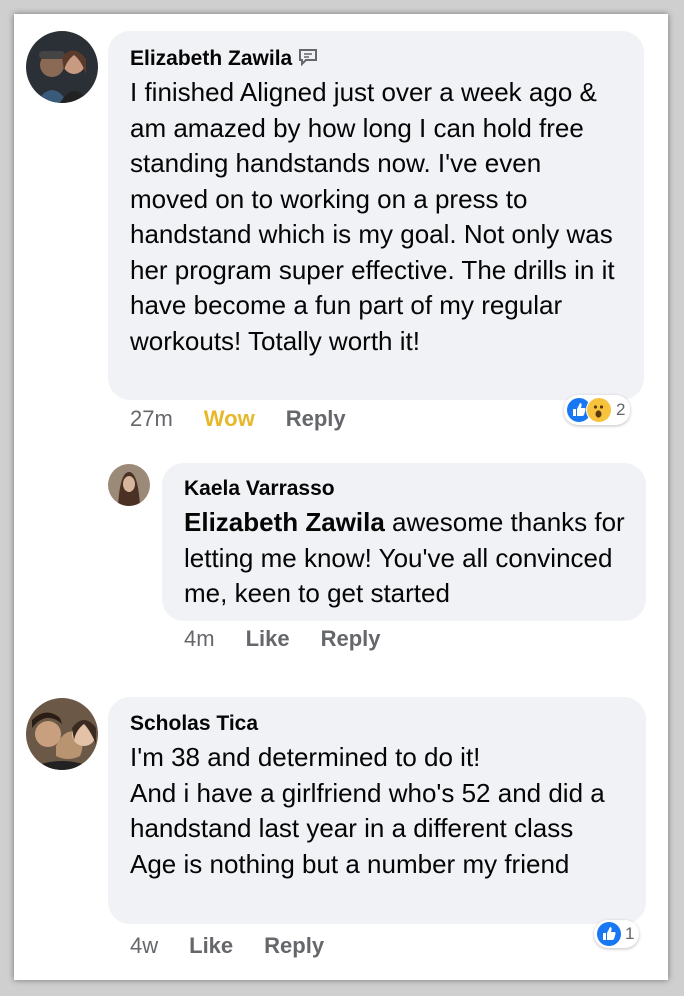 The width and height of the screenshot is (684, 996). What do you see at coordinates (630, 933) in the screenshot?
I see `reaction-count: 1` at bounding box center [630, 933].